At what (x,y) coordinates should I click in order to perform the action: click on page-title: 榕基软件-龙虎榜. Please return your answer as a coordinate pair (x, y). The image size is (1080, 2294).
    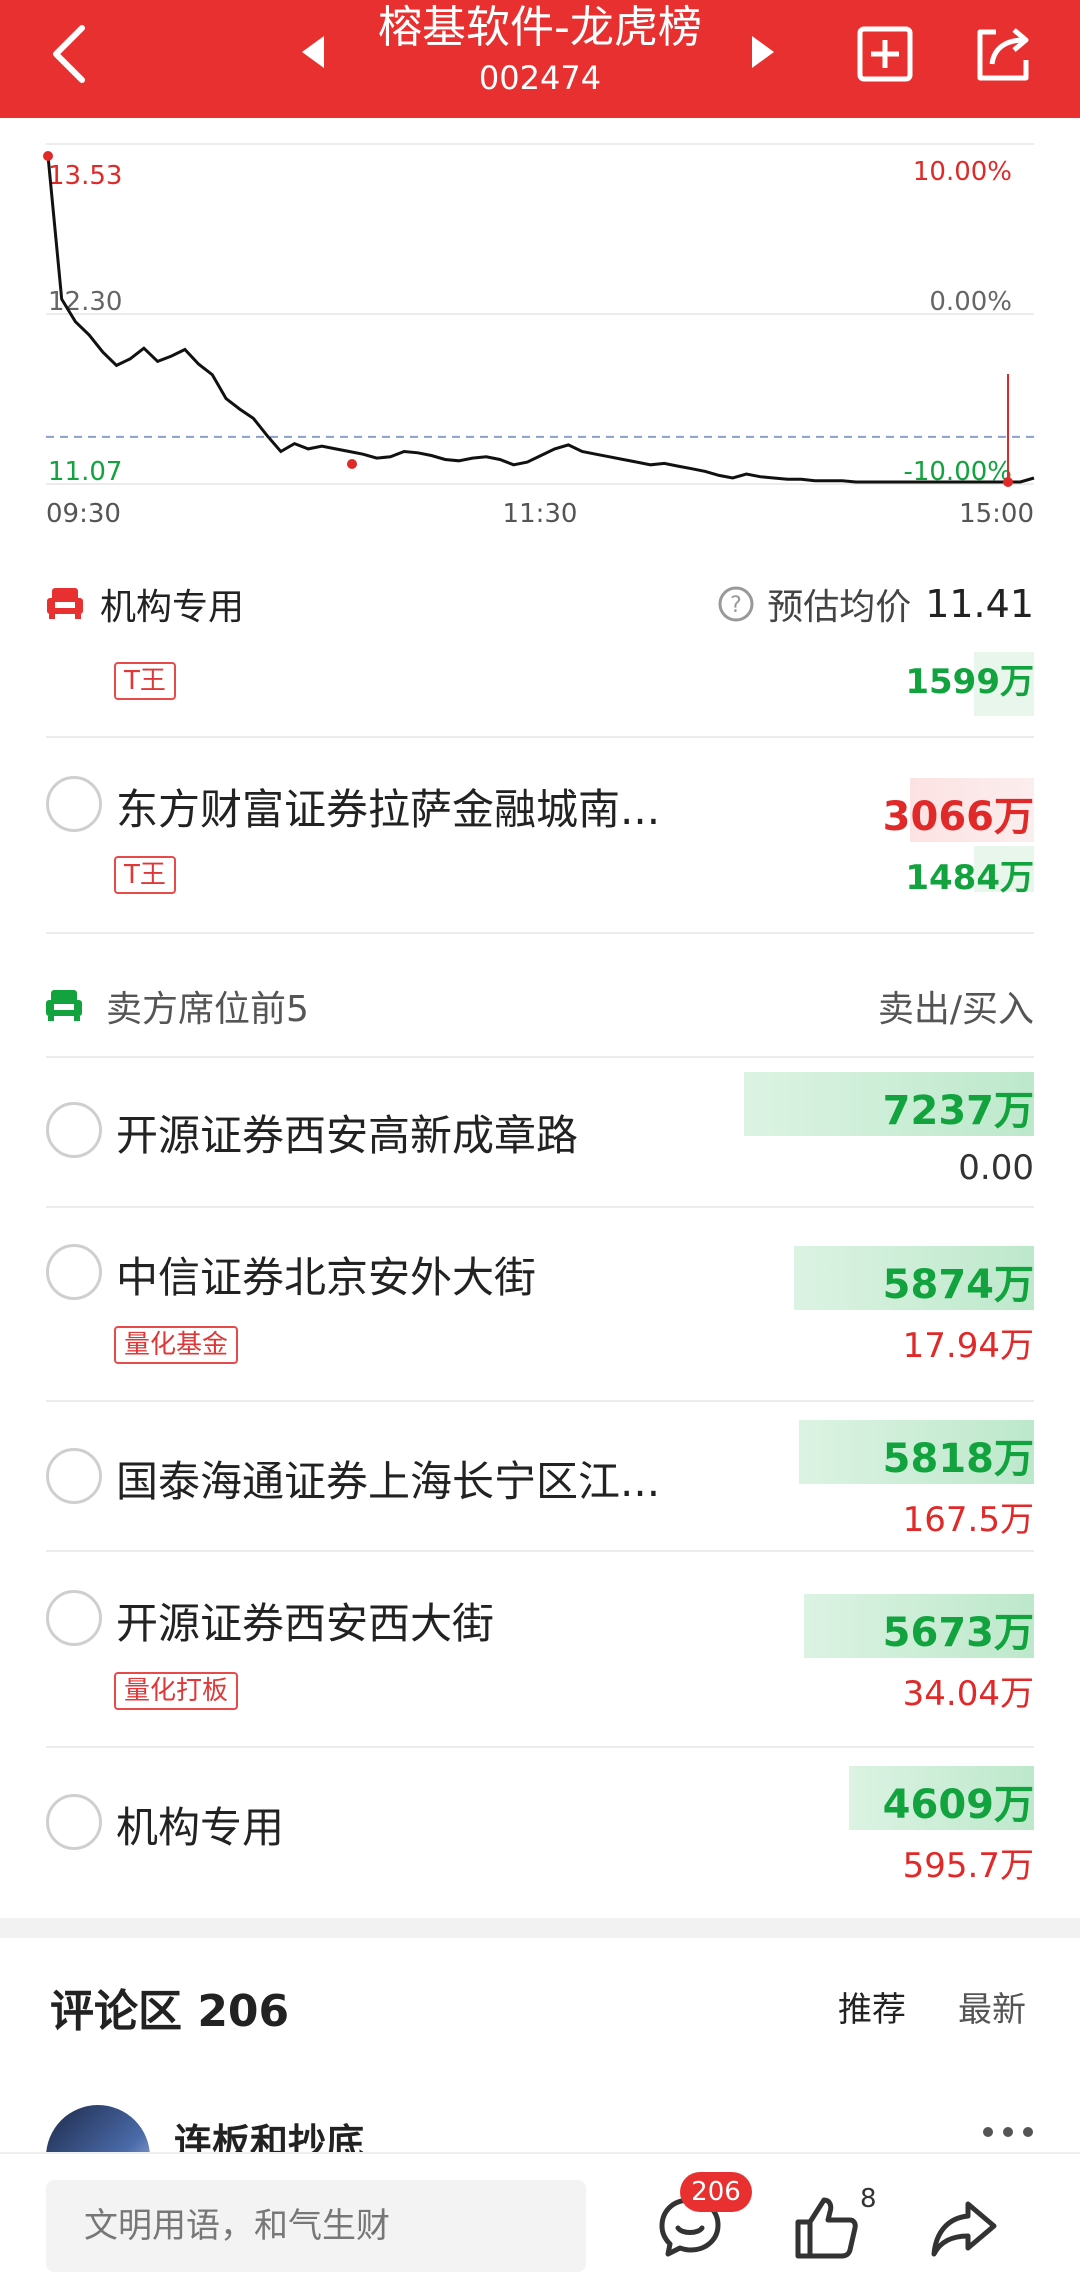
    Looking at the image, I should click on (540, 27).